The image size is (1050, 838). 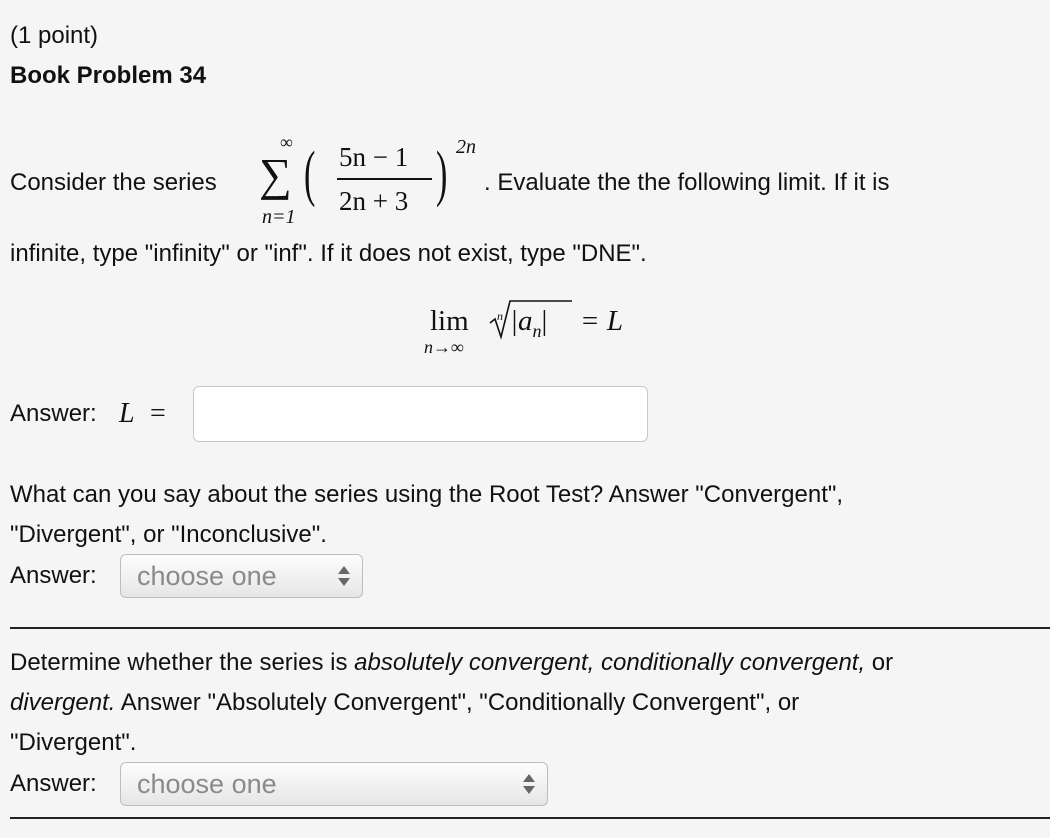 I want to click on lim-subscript: n→∞, so click(x=444, y=347).